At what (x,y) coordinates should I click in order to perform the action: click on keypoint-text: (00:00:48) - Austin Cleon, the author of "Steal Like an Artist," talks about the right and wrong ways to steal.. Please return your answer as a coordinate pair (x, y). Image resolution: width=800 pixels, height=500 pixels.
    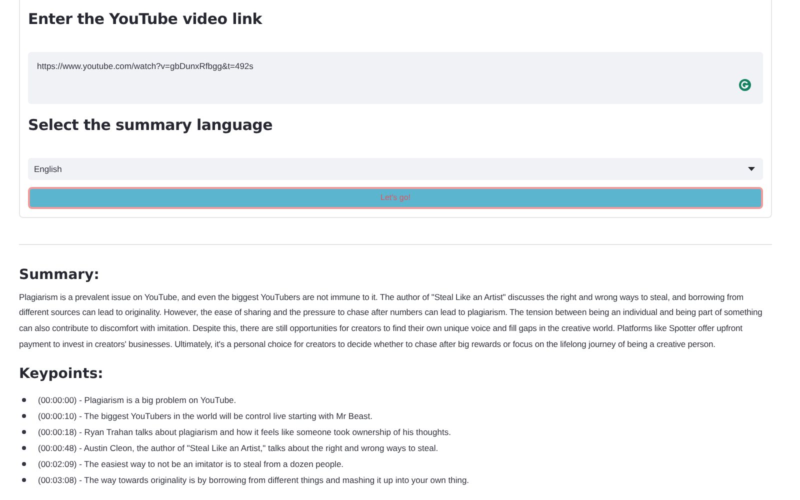
    Looking at the image, I should click on (238, 448).